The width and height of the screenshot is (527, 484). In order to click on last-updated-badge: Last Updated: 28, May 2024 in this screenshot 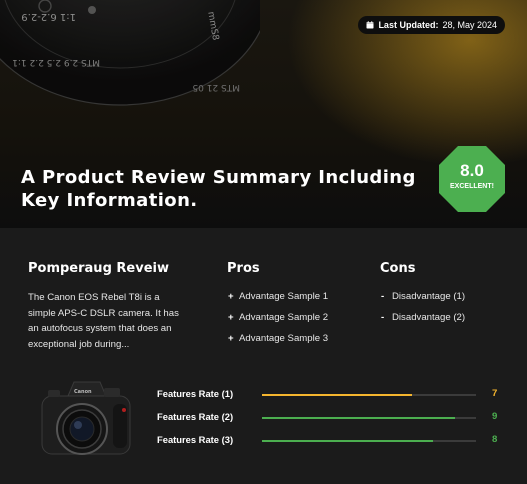, I will do `click(431, 25)`.